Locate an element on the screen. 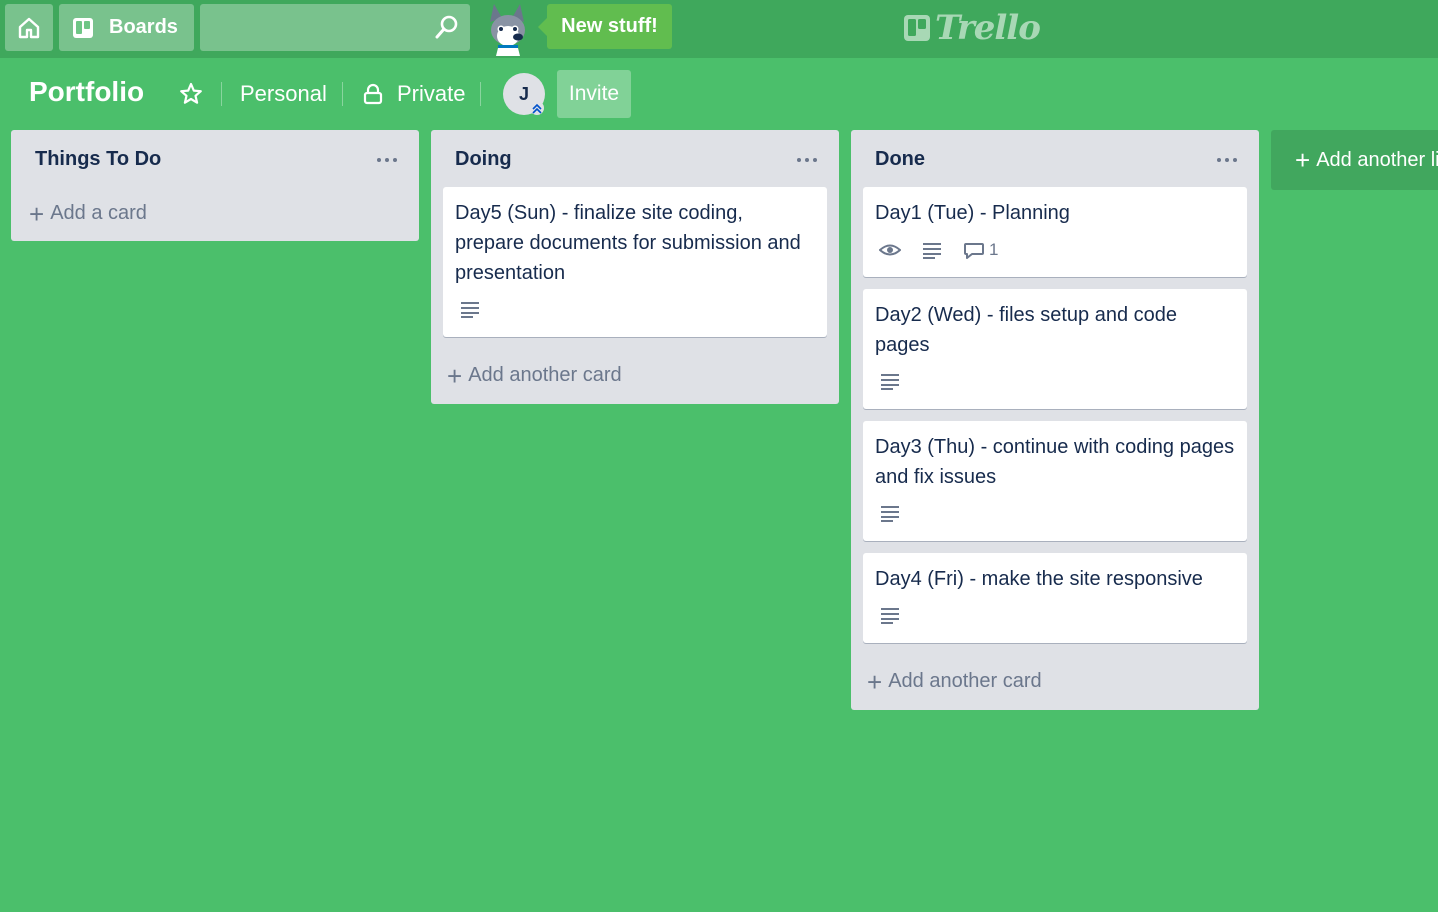 The width and height of the screenshot is (1438, 912). add-list-label: Add another list is located at coordinates (1377, 159).